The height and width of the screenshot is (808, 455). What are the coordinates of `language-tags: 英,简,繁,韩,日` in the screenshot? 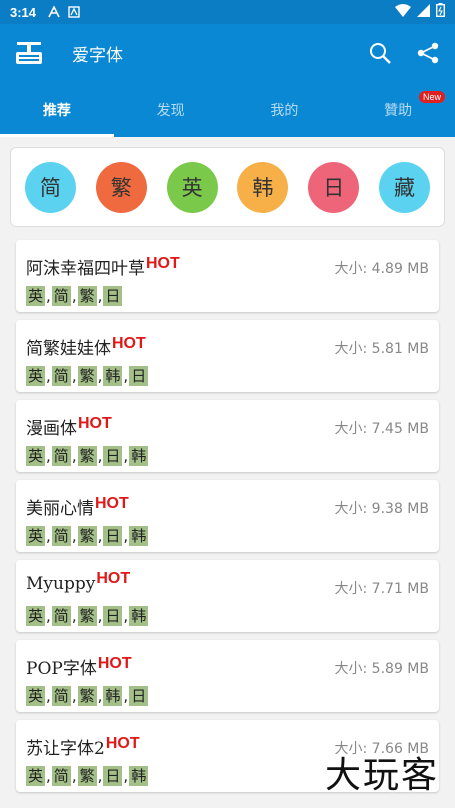 It's located at (87, 376).